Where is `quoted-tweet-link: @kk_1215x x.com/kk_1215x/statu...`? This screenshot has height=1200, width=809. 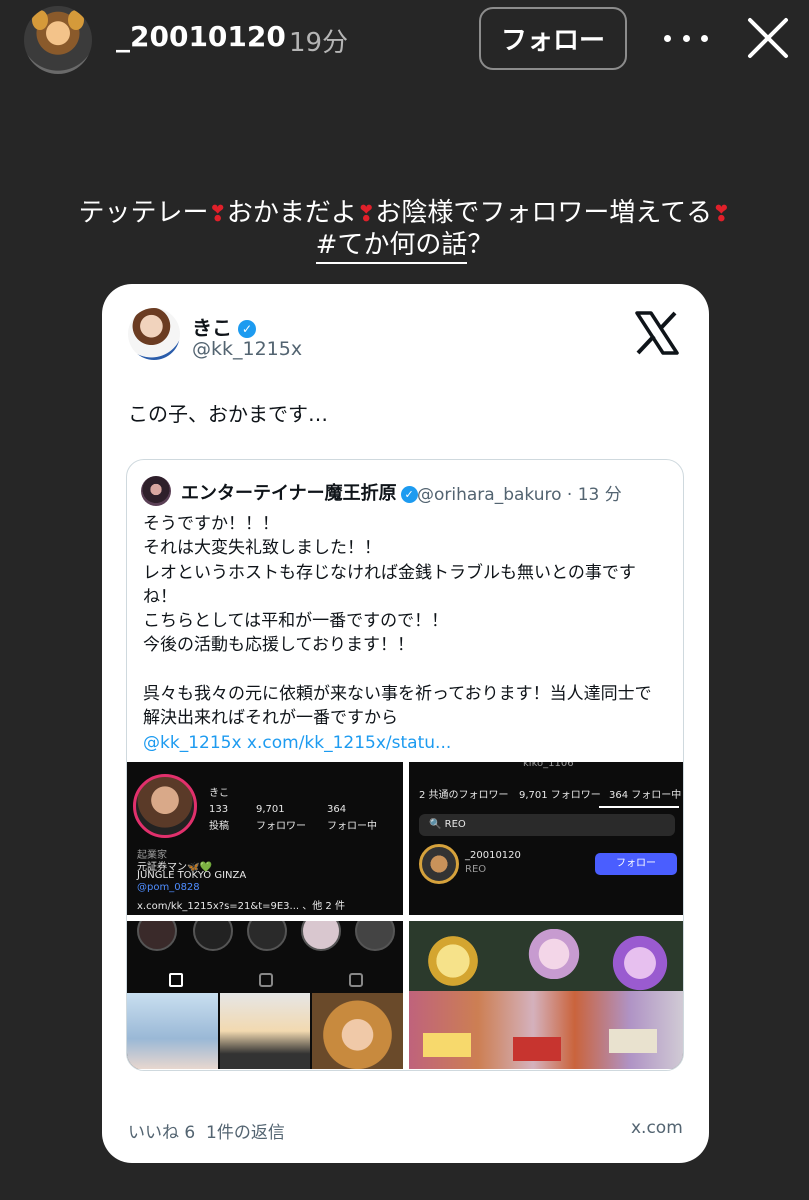
quoted-tweet-link: @kk_1215x x.com/kk_1215x/statu... is located at coordinates (408, 743).